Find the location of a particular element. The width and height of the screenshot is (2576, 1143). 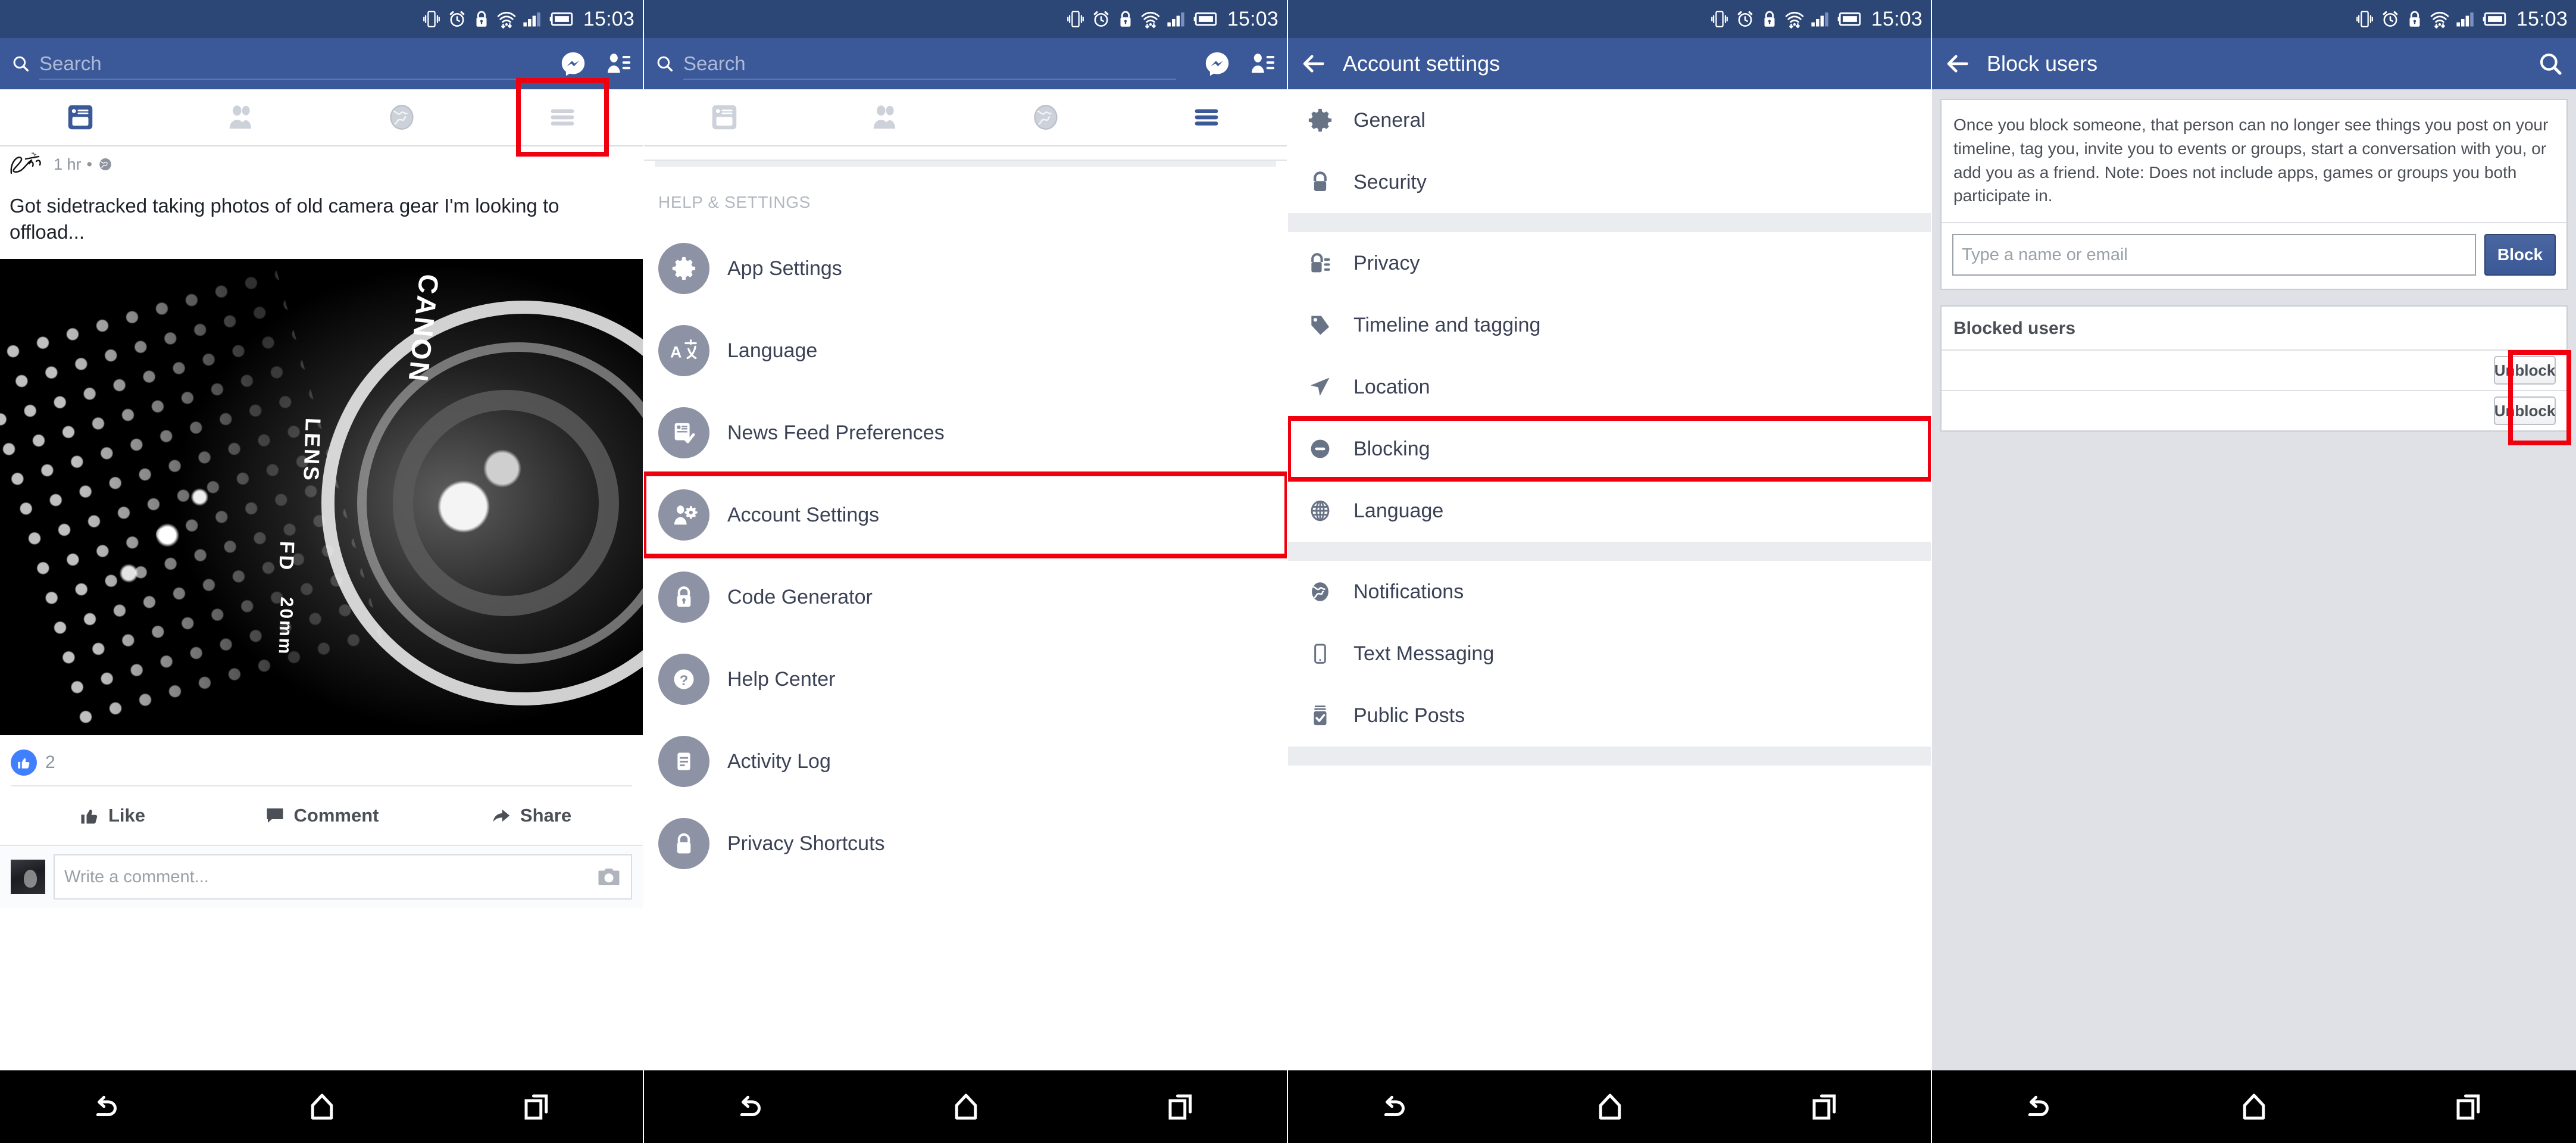

menu-item-news-feed-preferences: News Feed Preferences is located at coordinates (965, 433).